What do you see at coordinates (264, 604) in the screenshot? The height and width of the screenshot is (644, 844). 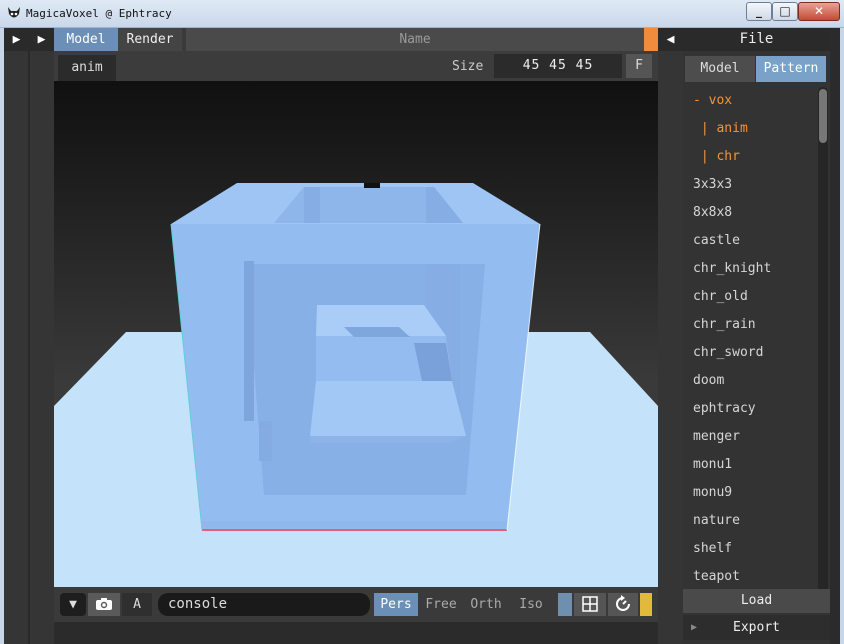 I see `console-input: console` at bounding box center [264, 604].